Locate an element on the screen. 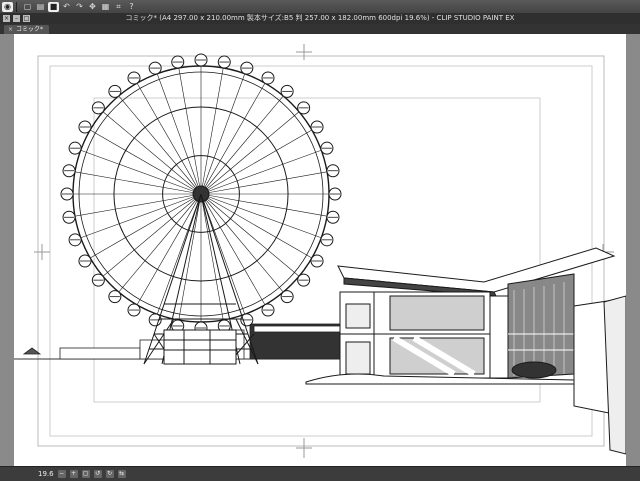 This screenshot has height=481, width=640. status-bar: 19.6 − + ▢ ↺ ↻ ⇆ is located at coordinates (320, 473).